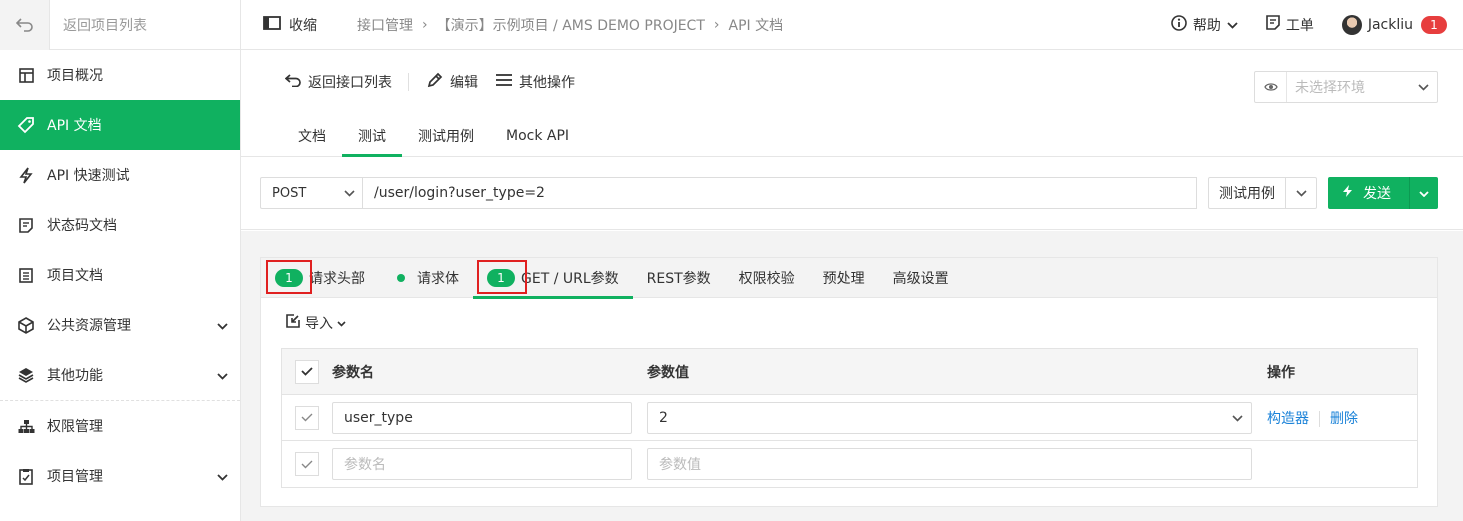  Describe the element at coordinates (1290, 25) in the screenshot. I see `ticket-button: 工单` at that location.